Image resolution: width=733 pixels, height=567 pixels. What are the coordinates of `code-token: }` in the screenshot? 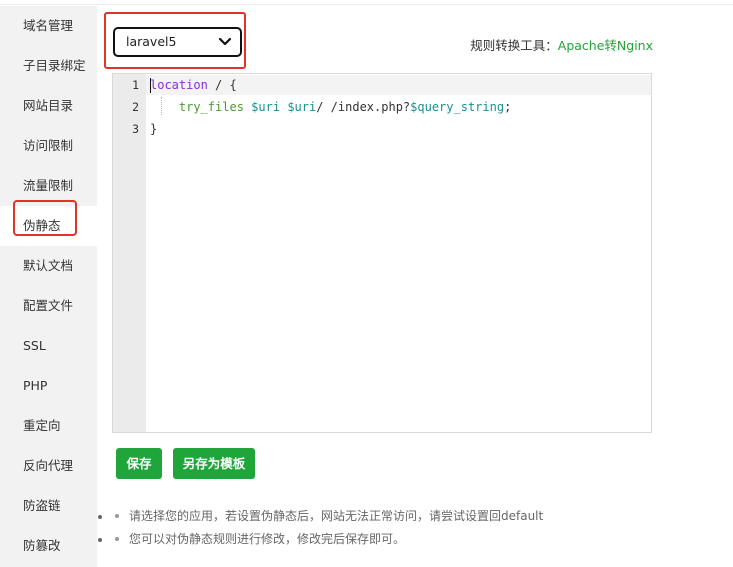 It's located at (154, 129).